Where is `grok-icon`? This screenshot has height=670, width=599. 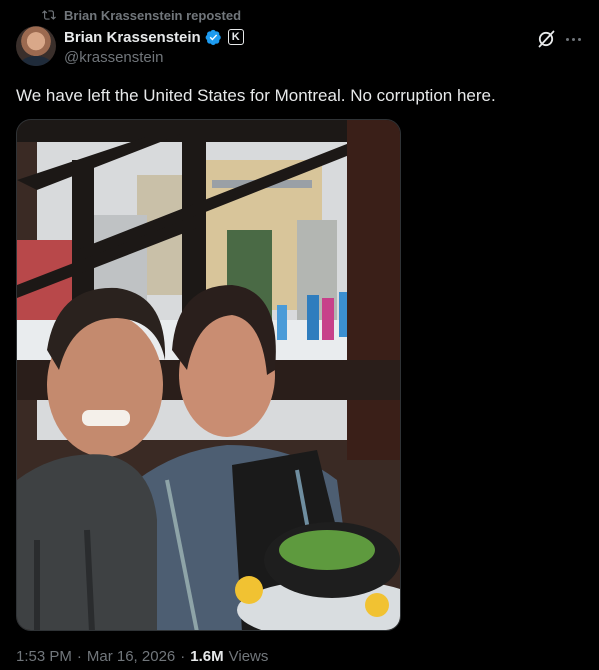
grok-icon is located at coordinates (546, 39).